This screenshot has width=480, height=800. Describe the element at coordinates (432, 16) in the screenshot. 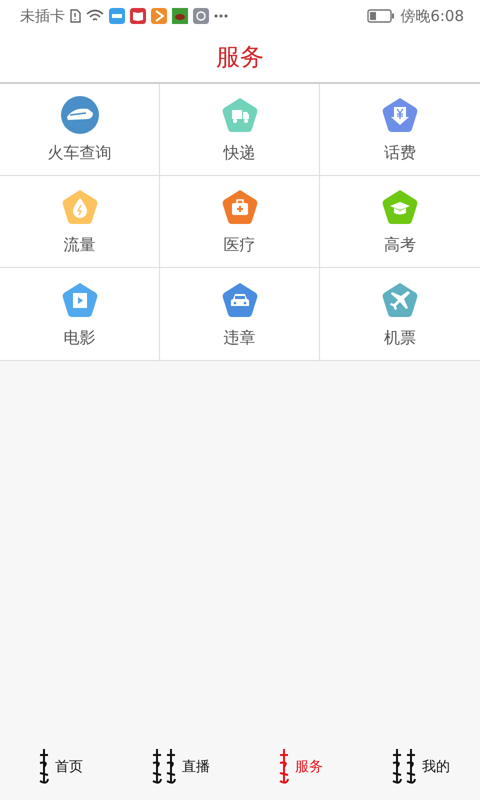

I see `clock-text: 傍晚6:08` at that location.